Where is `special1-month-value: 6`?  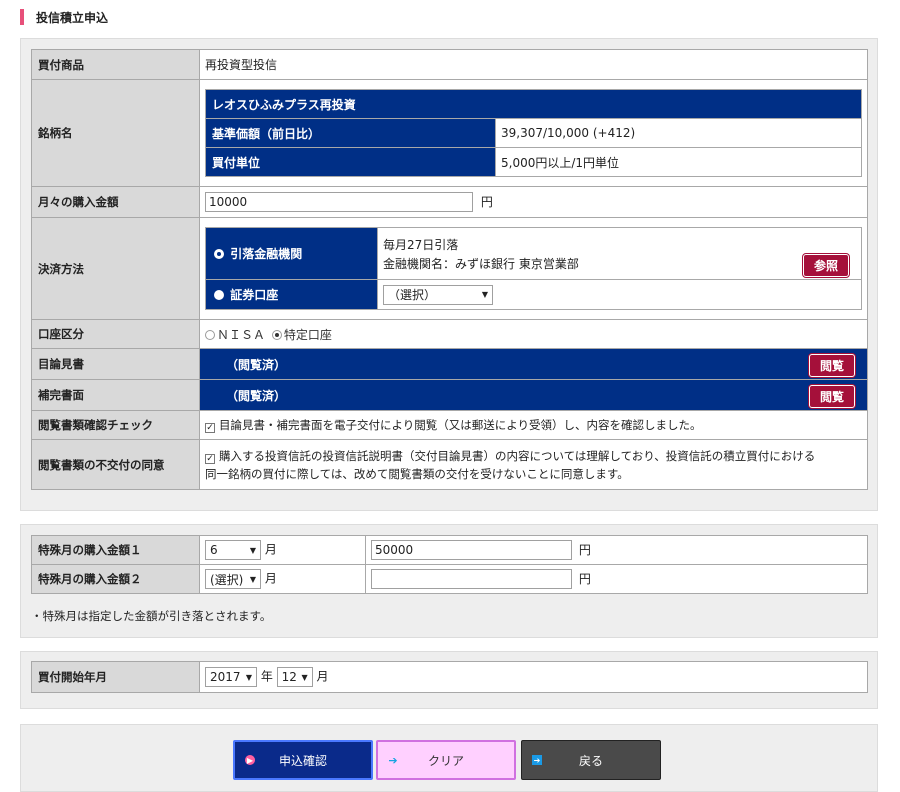 special1-month-value: 6 is located at coordinates (214, 550).